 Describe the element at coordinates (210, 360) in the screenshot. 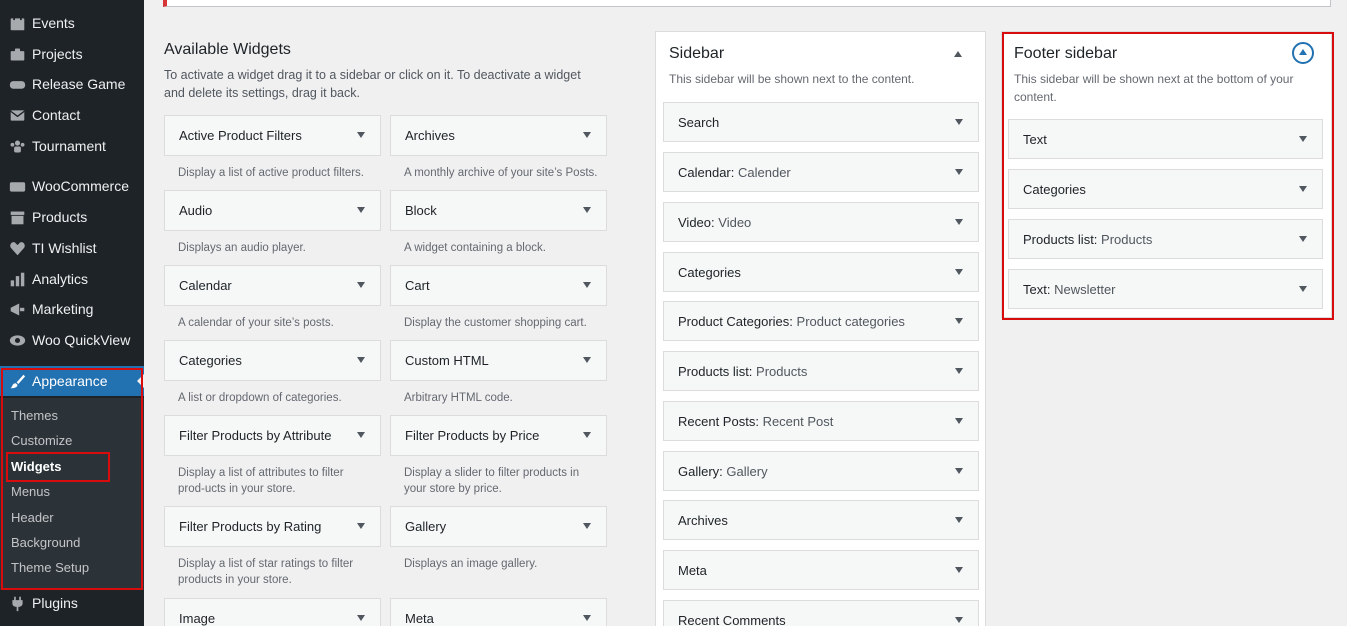

I see `widget-title: Categories` at that location.